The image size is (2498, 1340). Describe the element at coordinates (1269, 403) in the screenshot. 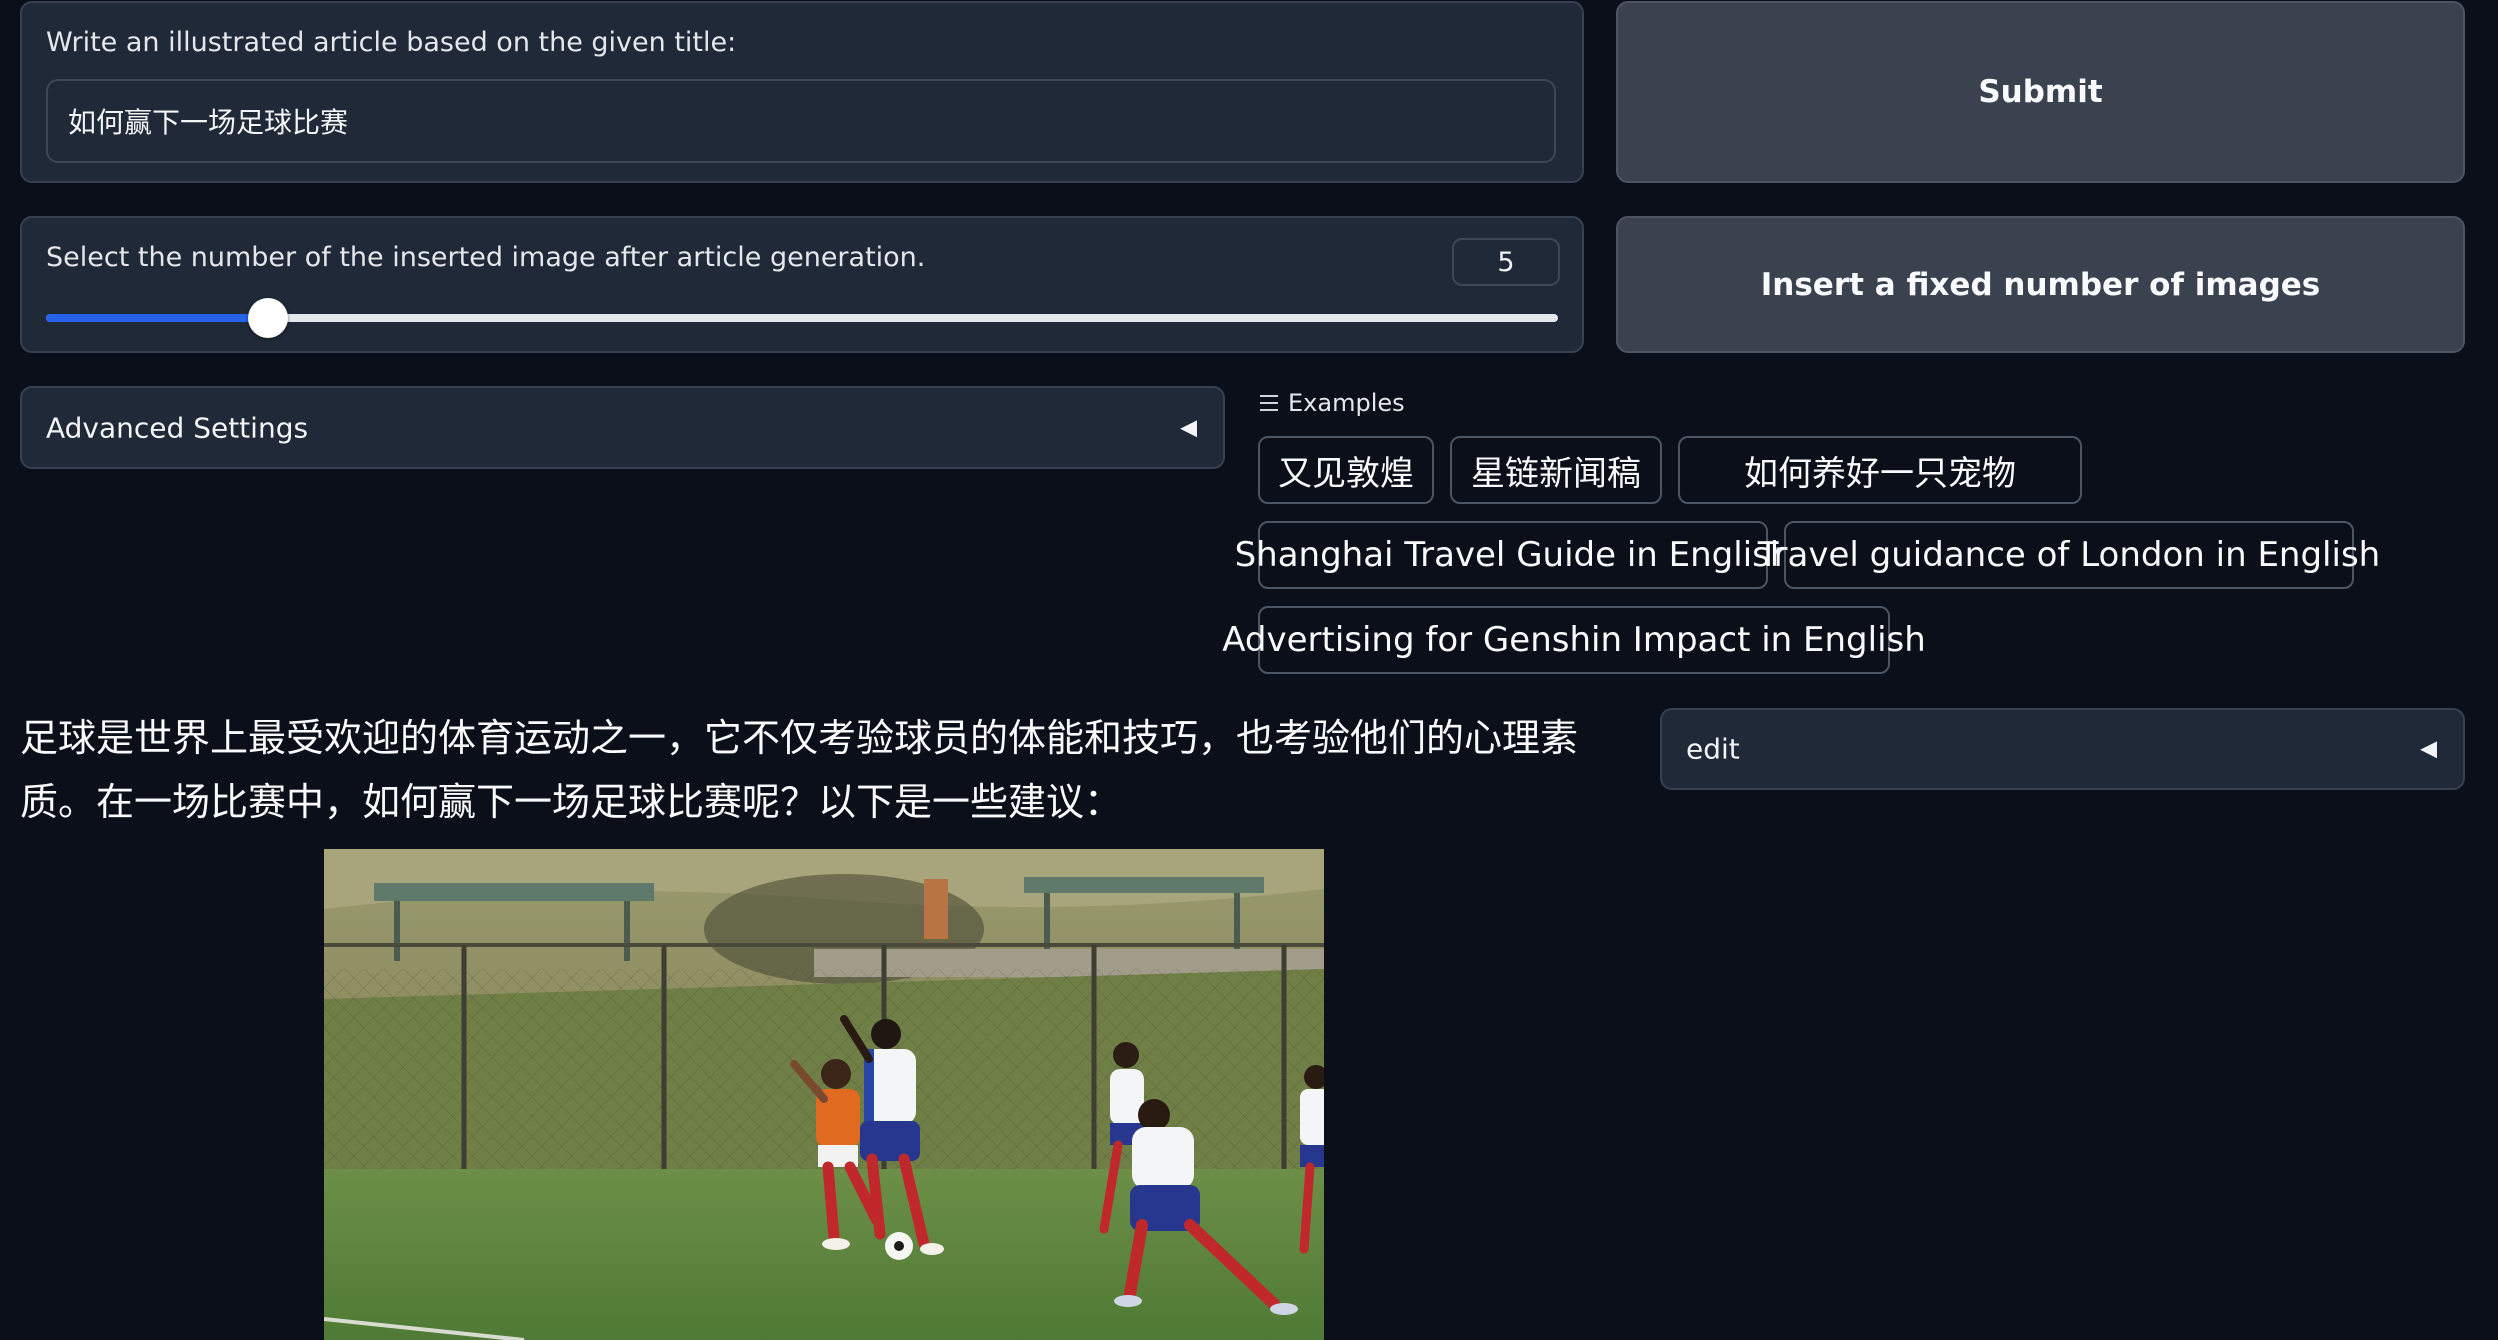

I see `list-icon` at that location.